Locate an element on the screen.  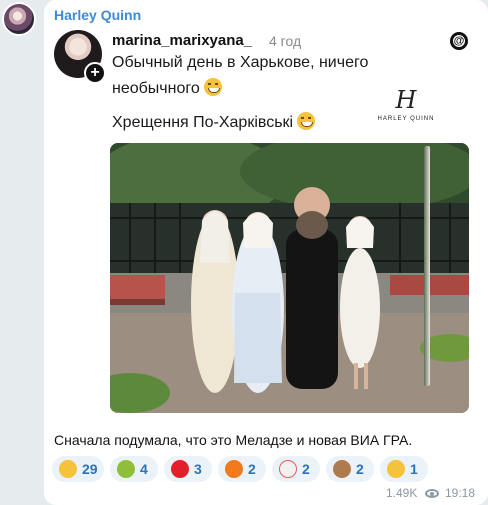
fire-icon is located at coordinates (234, 469).